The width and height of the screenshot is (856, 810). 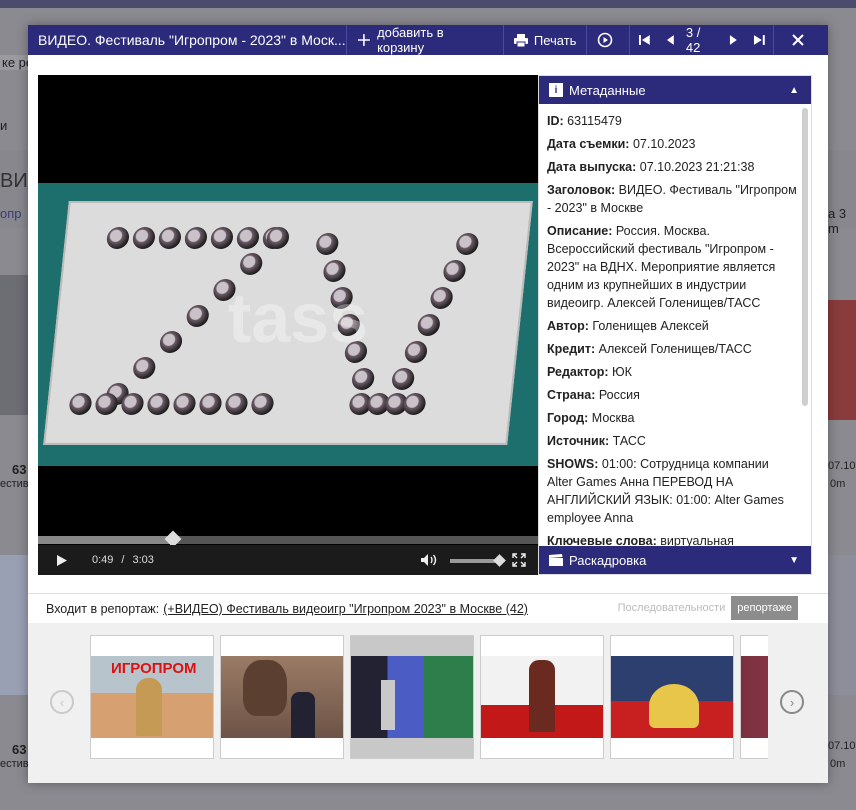 I want to click on thumbnail-strip: ИГРОПРОМ, so click(x=429, y=698).